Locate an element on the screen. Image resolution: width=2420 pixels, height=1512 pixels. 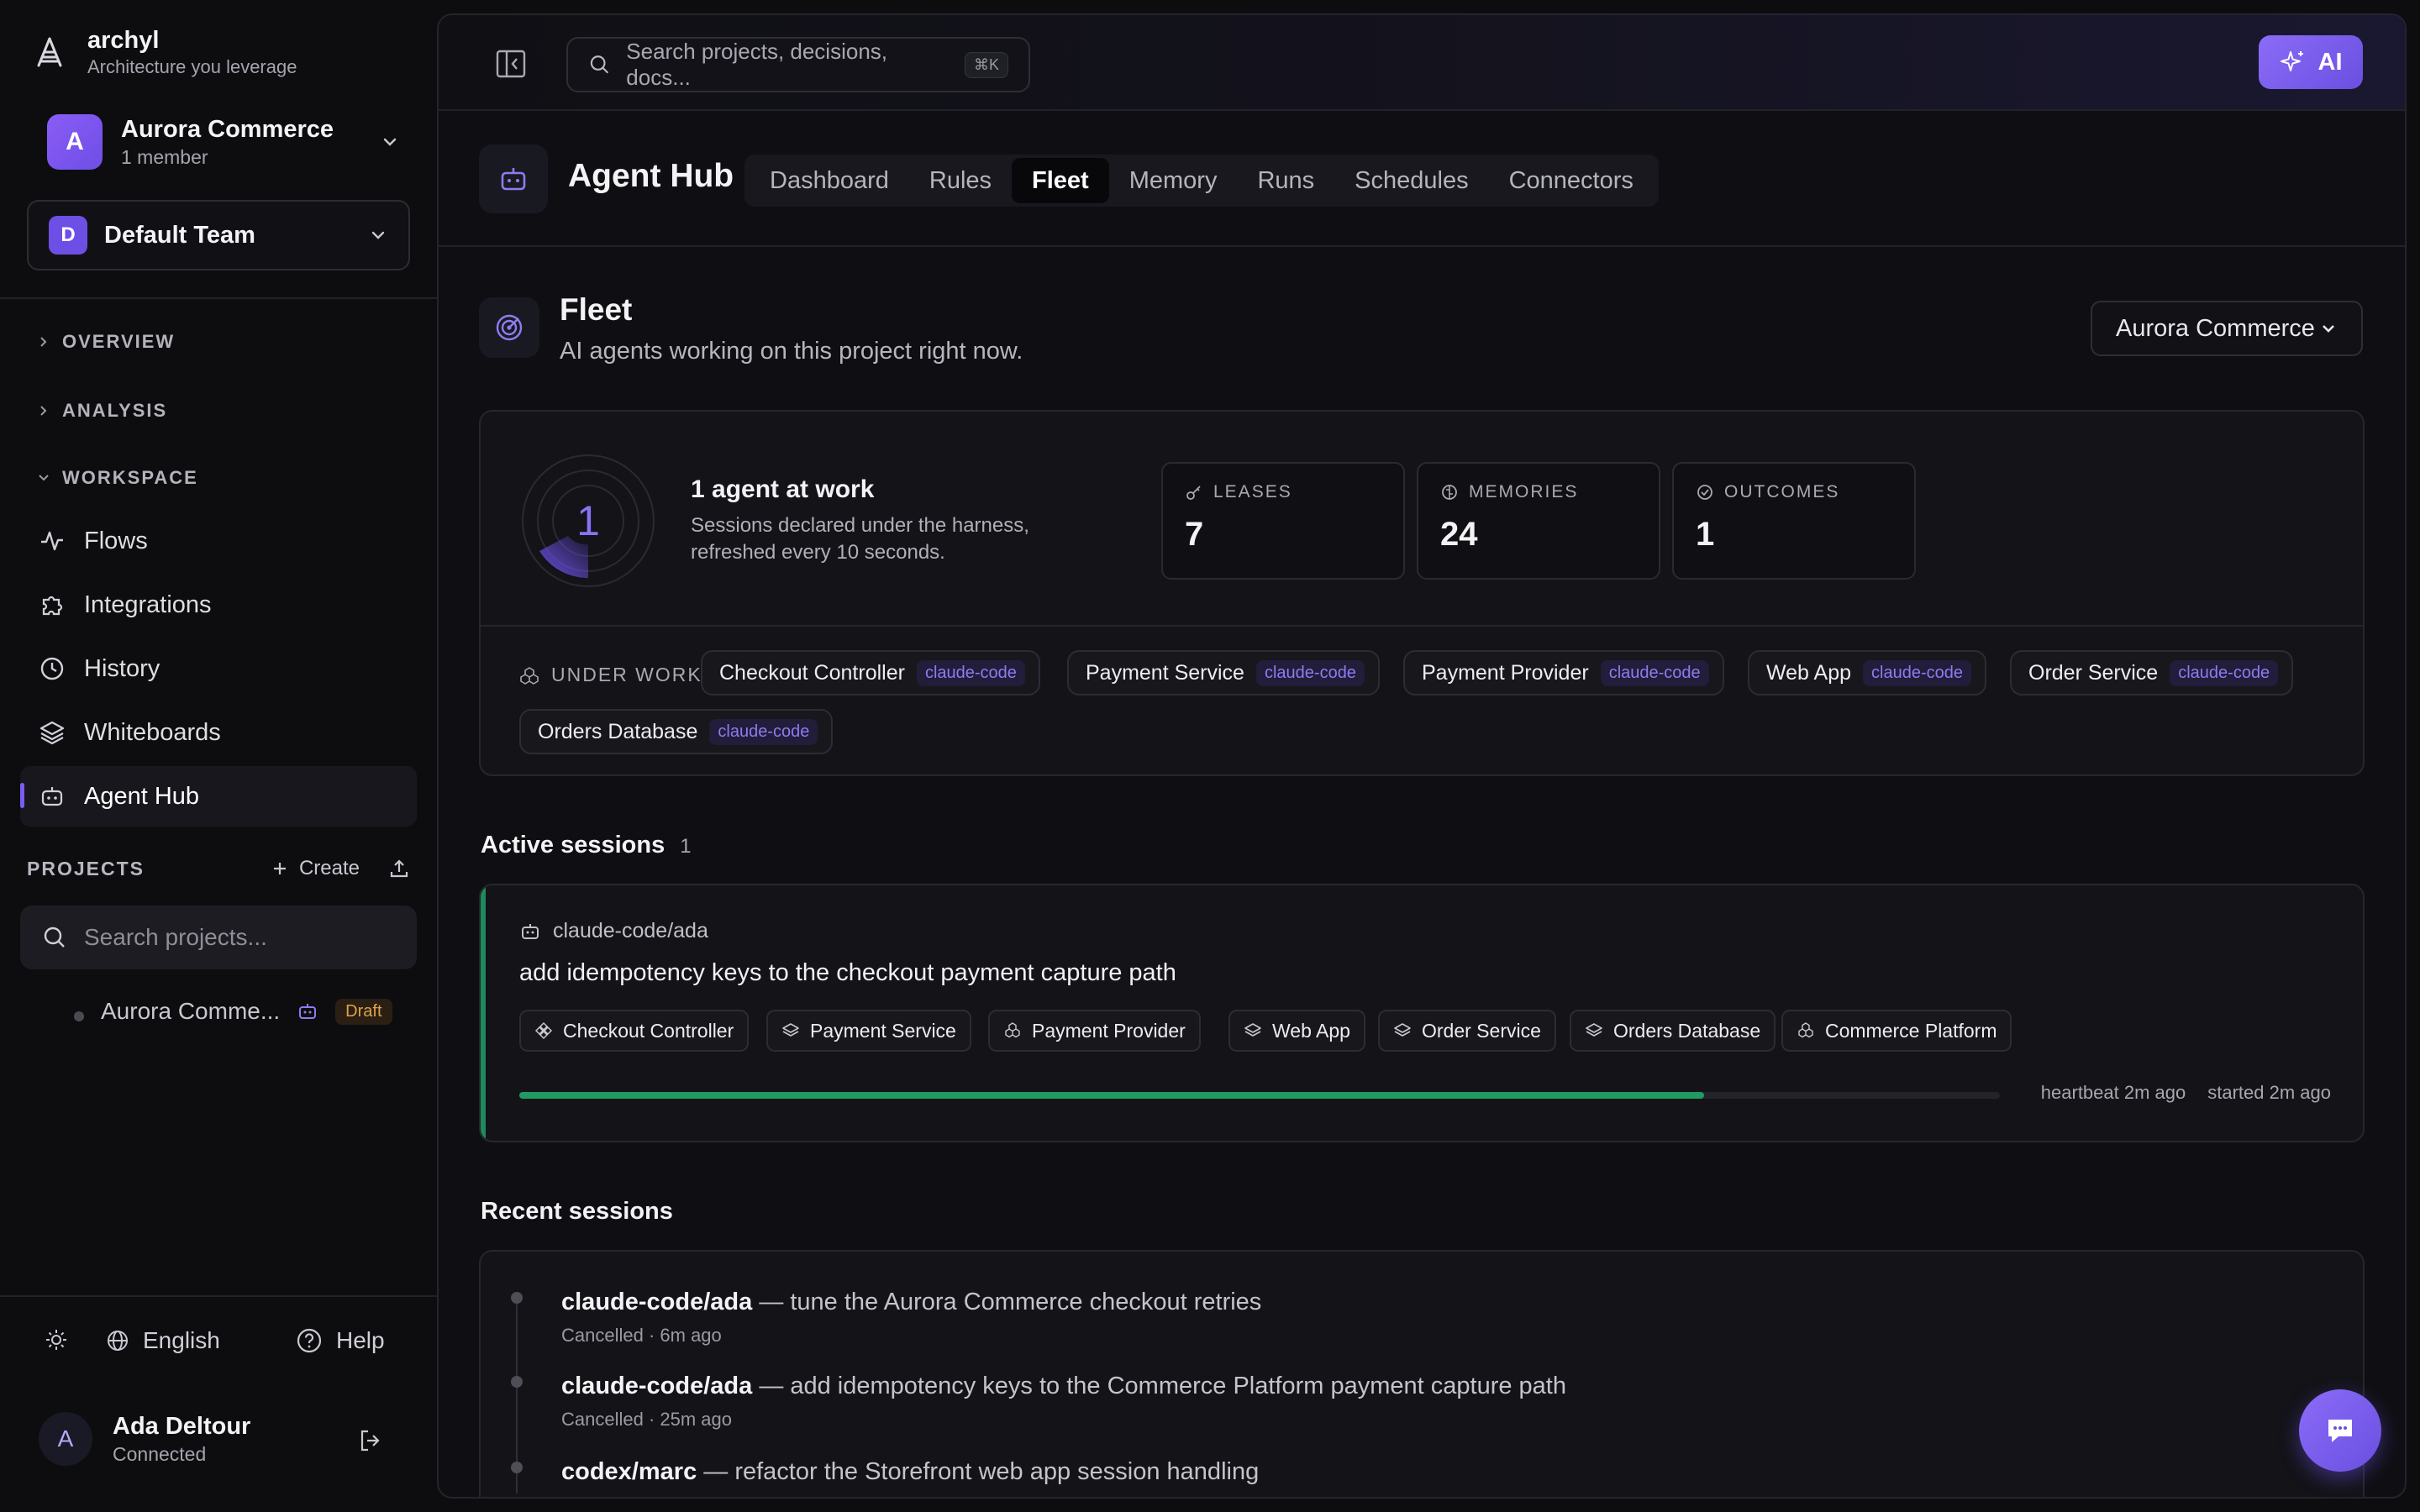
under-work-chip: Order Service claude-code is located at coordinates (2152, 673).